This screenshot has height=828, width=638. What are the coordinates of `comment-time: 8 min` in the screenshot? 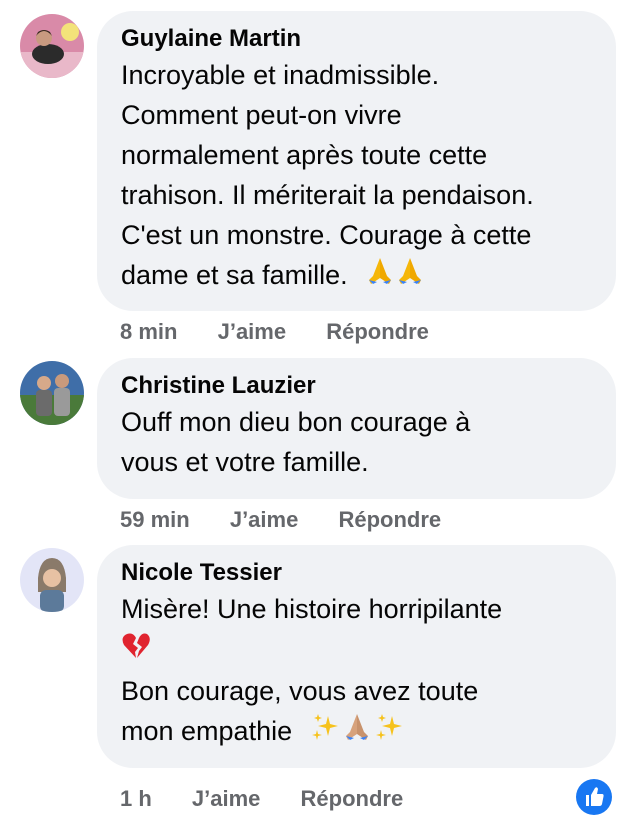 It's located at (148, 332).